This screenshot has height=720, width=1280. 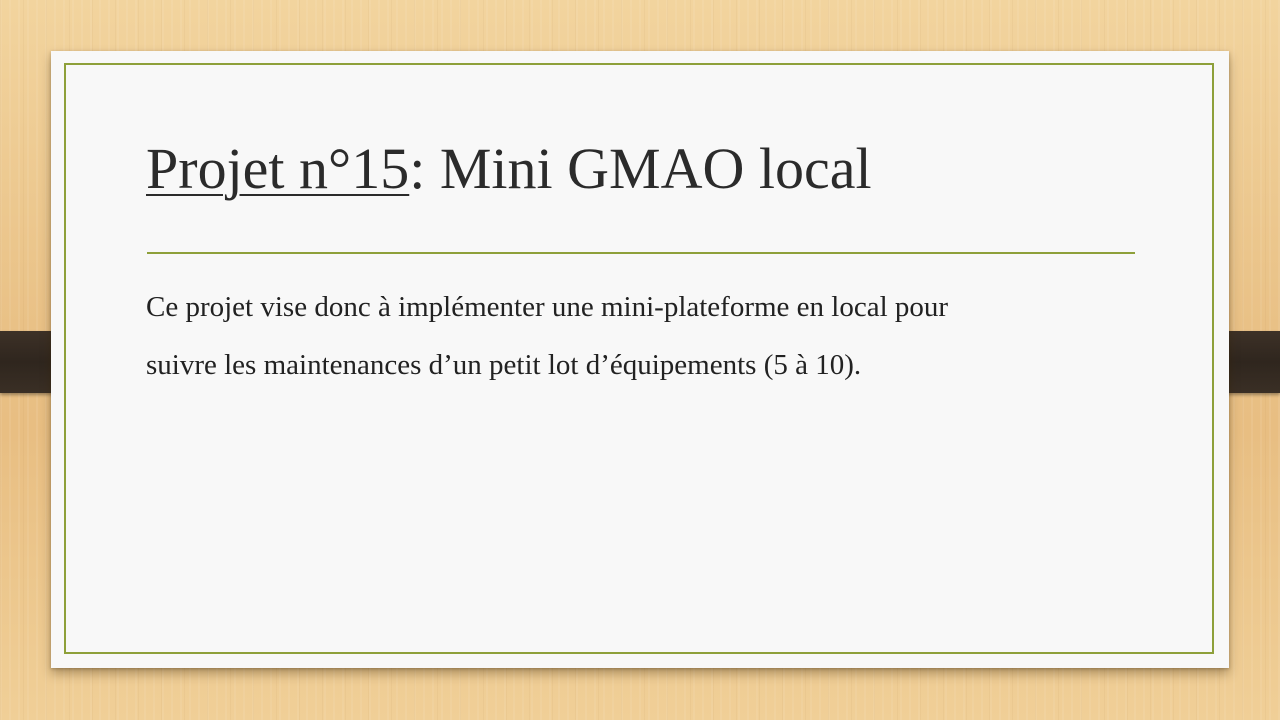 What do you see at coordinates (641, 253) in the screenshot?
I see `title-divider` at bounding box center [641, 253].